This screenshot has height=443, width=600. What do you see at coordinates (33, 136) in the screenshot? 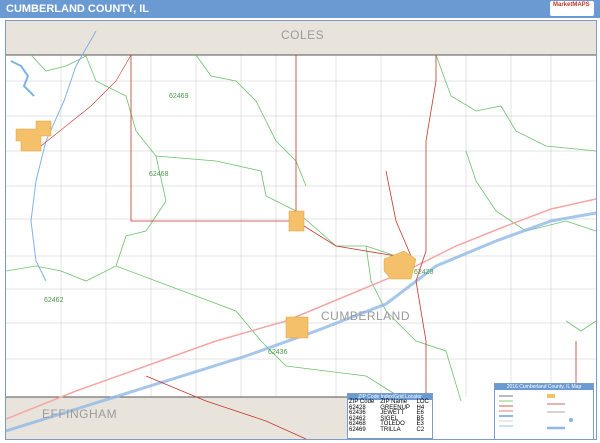
I see `town-toledo-like` at bounding box center [33, 136].